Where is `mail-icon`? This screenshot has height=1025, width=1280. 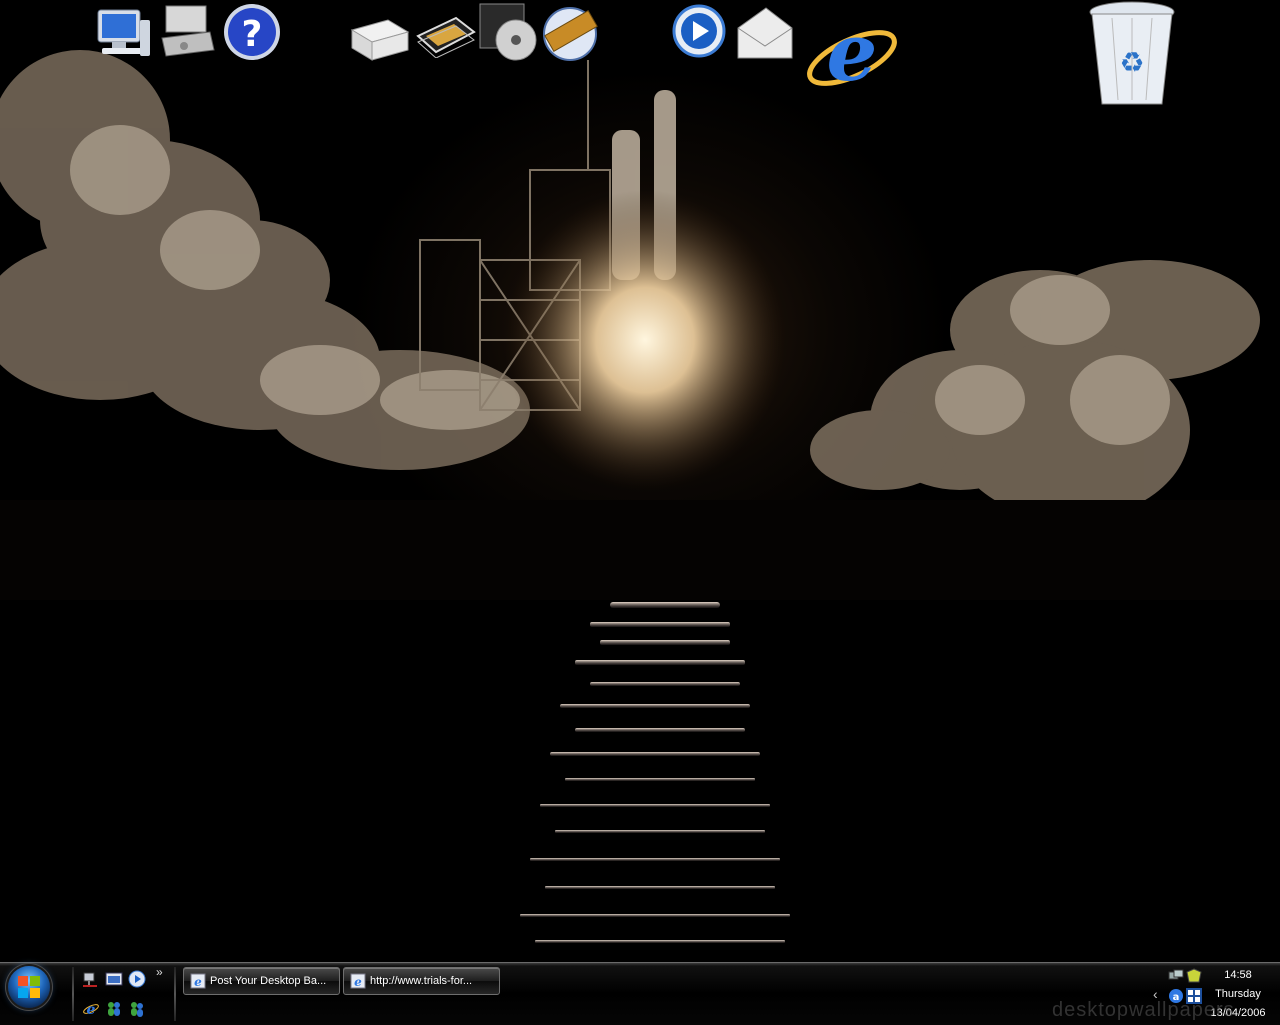
mail-icon is located at coordinates (765, 33).